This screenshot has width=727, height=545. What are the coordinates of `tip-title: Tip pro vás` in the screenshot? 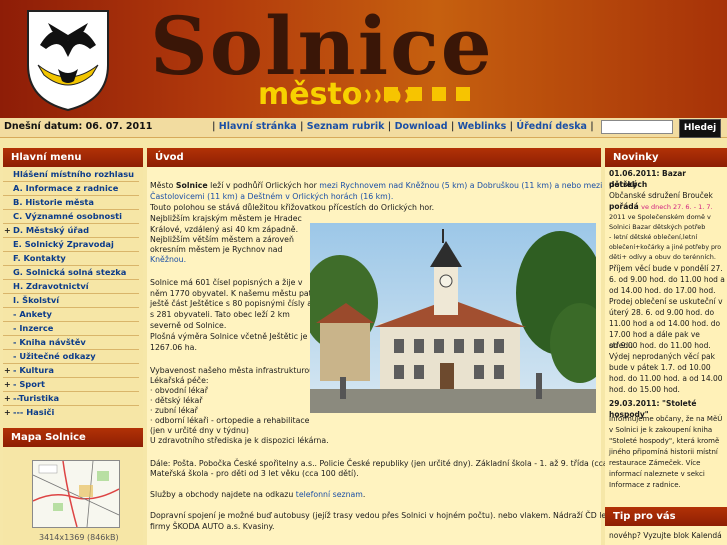 It's located at (666, 516).